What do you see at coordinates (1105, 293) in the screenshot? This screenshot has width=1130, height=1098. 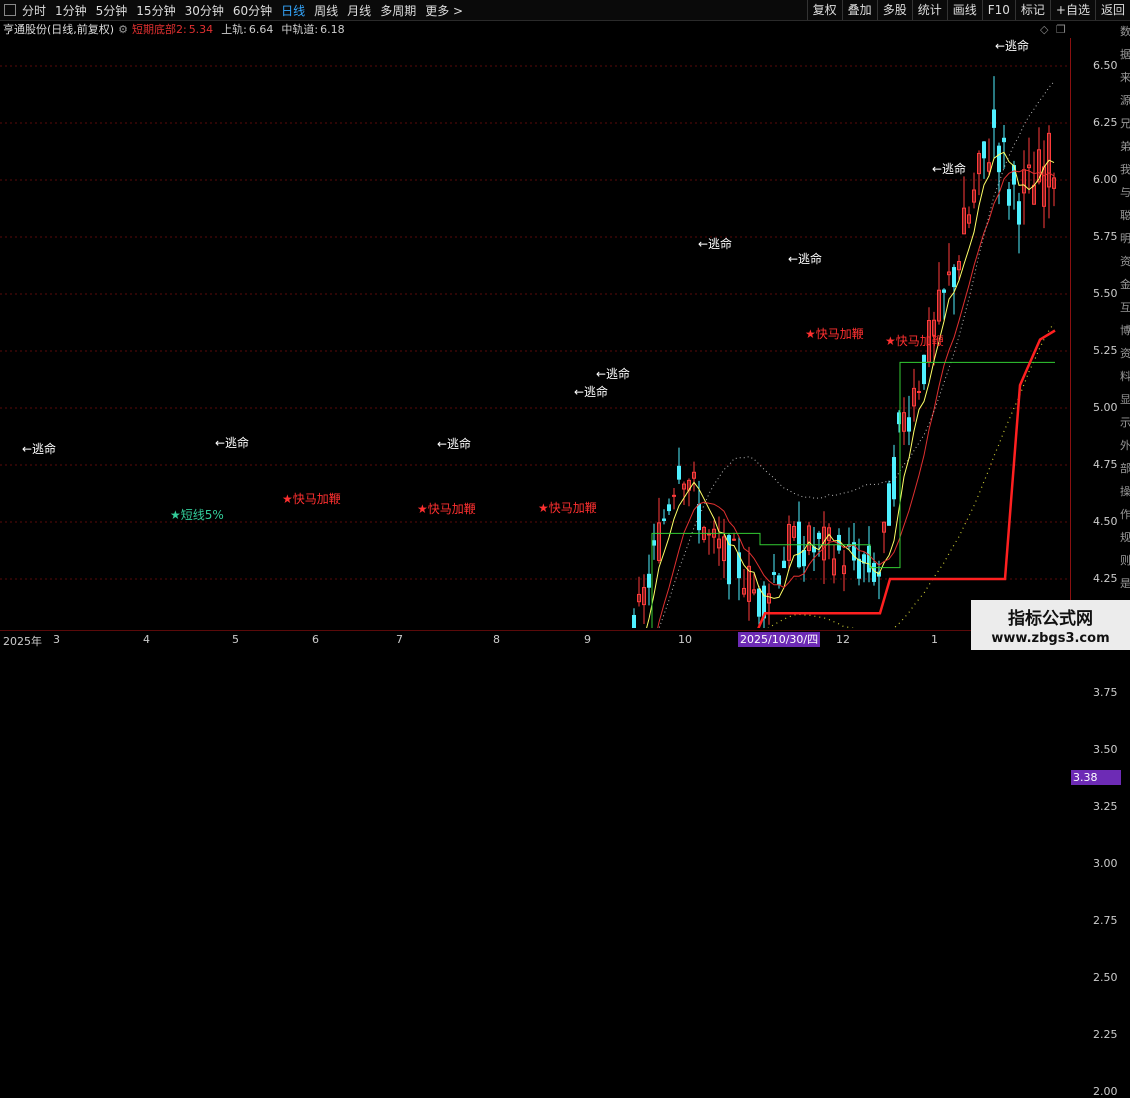 I see `axis-tick-label: 5.50` at bounding box center [1105, 293].